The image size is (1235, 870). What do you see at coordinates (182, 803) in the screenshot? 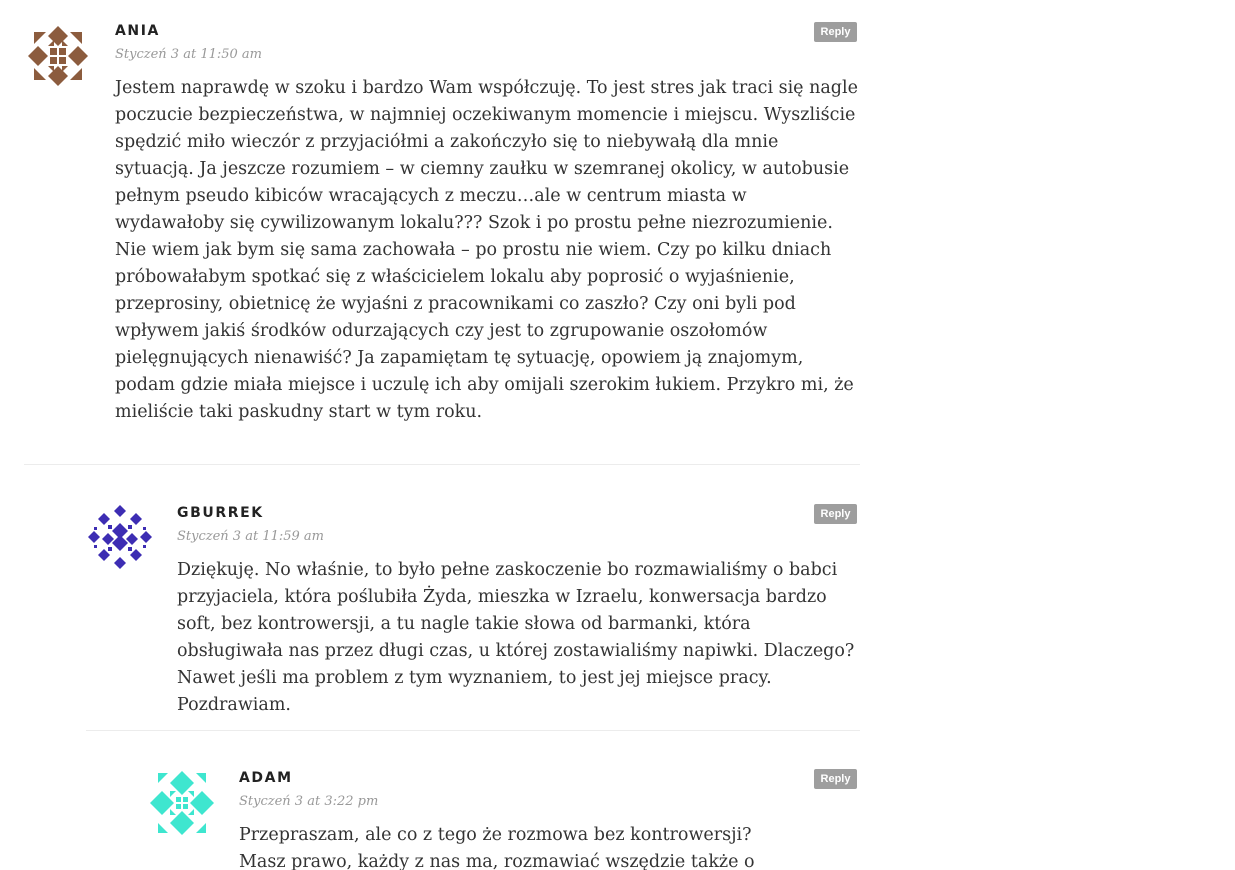
I see `user-avatar-icon` at bounding box center [182, 803].